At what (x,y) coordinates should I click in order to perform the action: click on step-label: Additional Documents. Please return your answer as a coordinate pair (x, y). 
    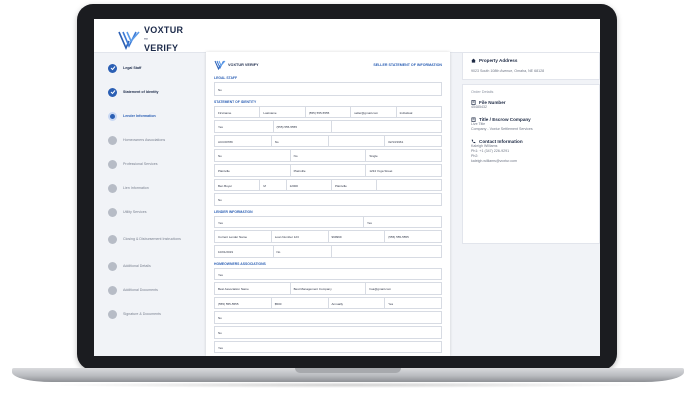
    Looking at the image, I should click on (140, 289).